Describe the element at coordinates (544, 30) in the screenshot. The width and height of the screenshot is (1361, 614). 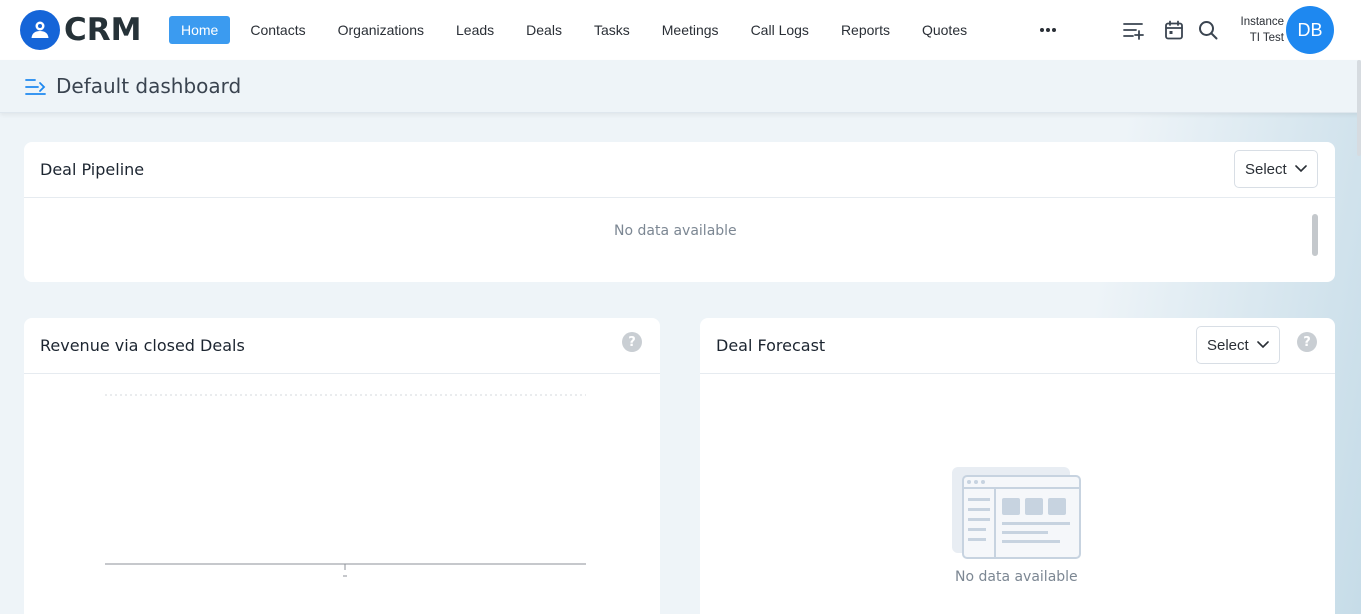
I see `nav-deals: Deals` at that location.